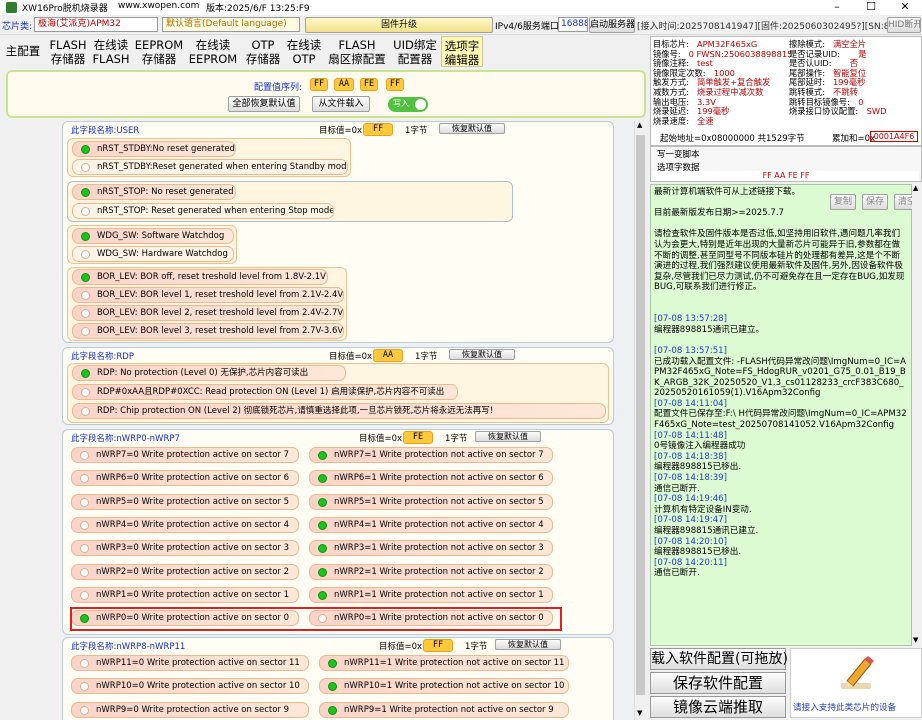 The image size is (922, 720). What do you see at coordinates (68, 51) in the screenshot?
I see `tab-flash-memory: FLASH 存储器` at bounding box center [68, 51].